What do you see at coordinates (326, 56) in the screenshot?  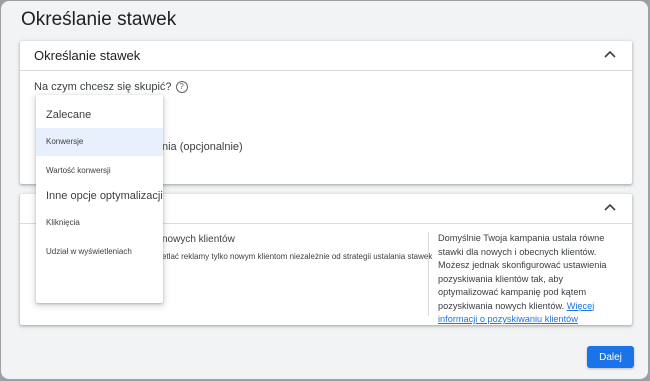 I see `bidding-card-header: Określanie stawek` at bounding box center [326, 56].